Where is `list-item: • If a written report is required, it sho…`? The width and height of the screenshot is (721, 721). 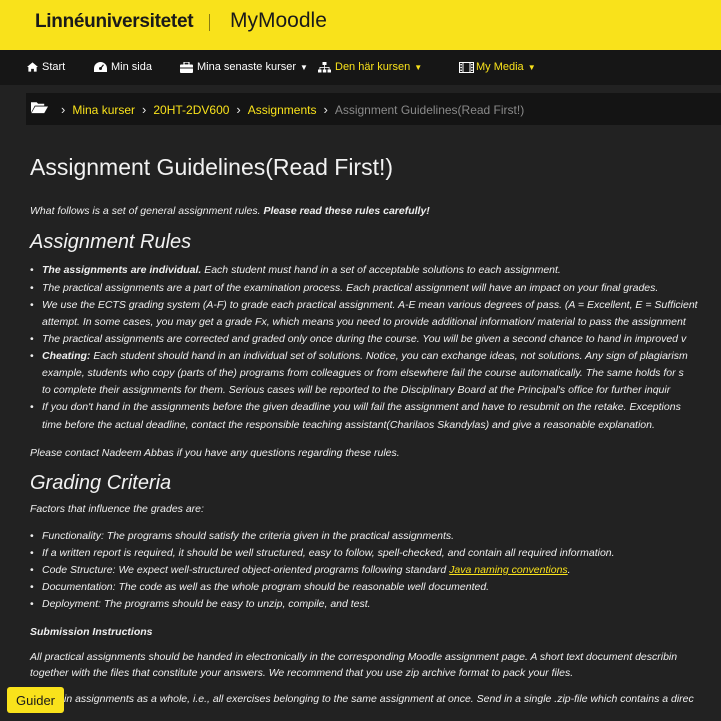
list-item: • If a written report is required, it sho… is located at coordinates (322, 553).